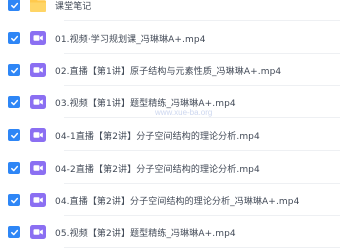 The image size is (340, 252). I want to click on file-row: 04-1直播【第2讲】分子空间结构的理论分析.mp4, so click(170, 135).